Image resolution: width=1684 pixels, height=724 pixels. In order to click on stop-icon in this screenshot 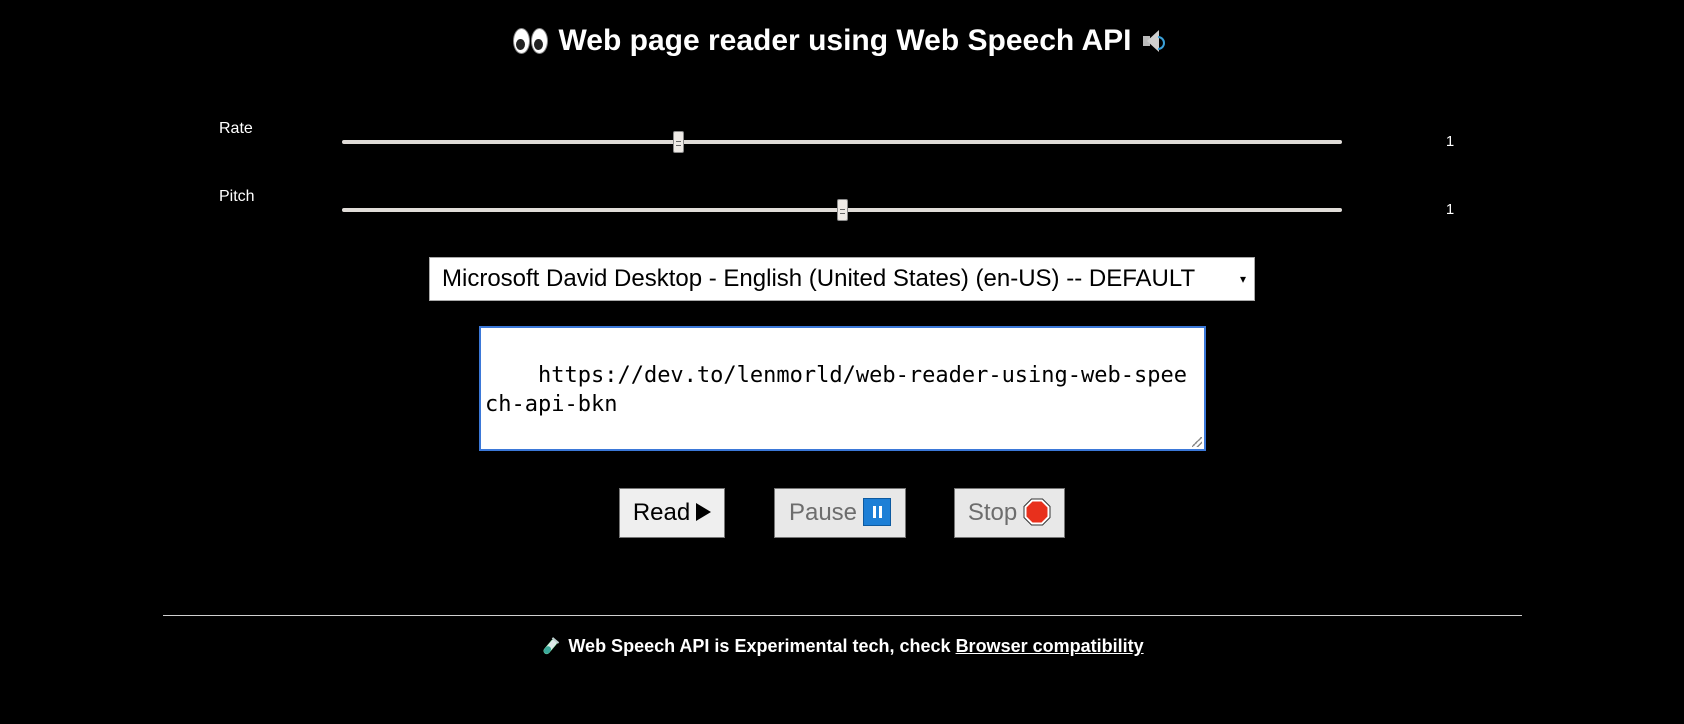, I will do `click(1037, 512)`.